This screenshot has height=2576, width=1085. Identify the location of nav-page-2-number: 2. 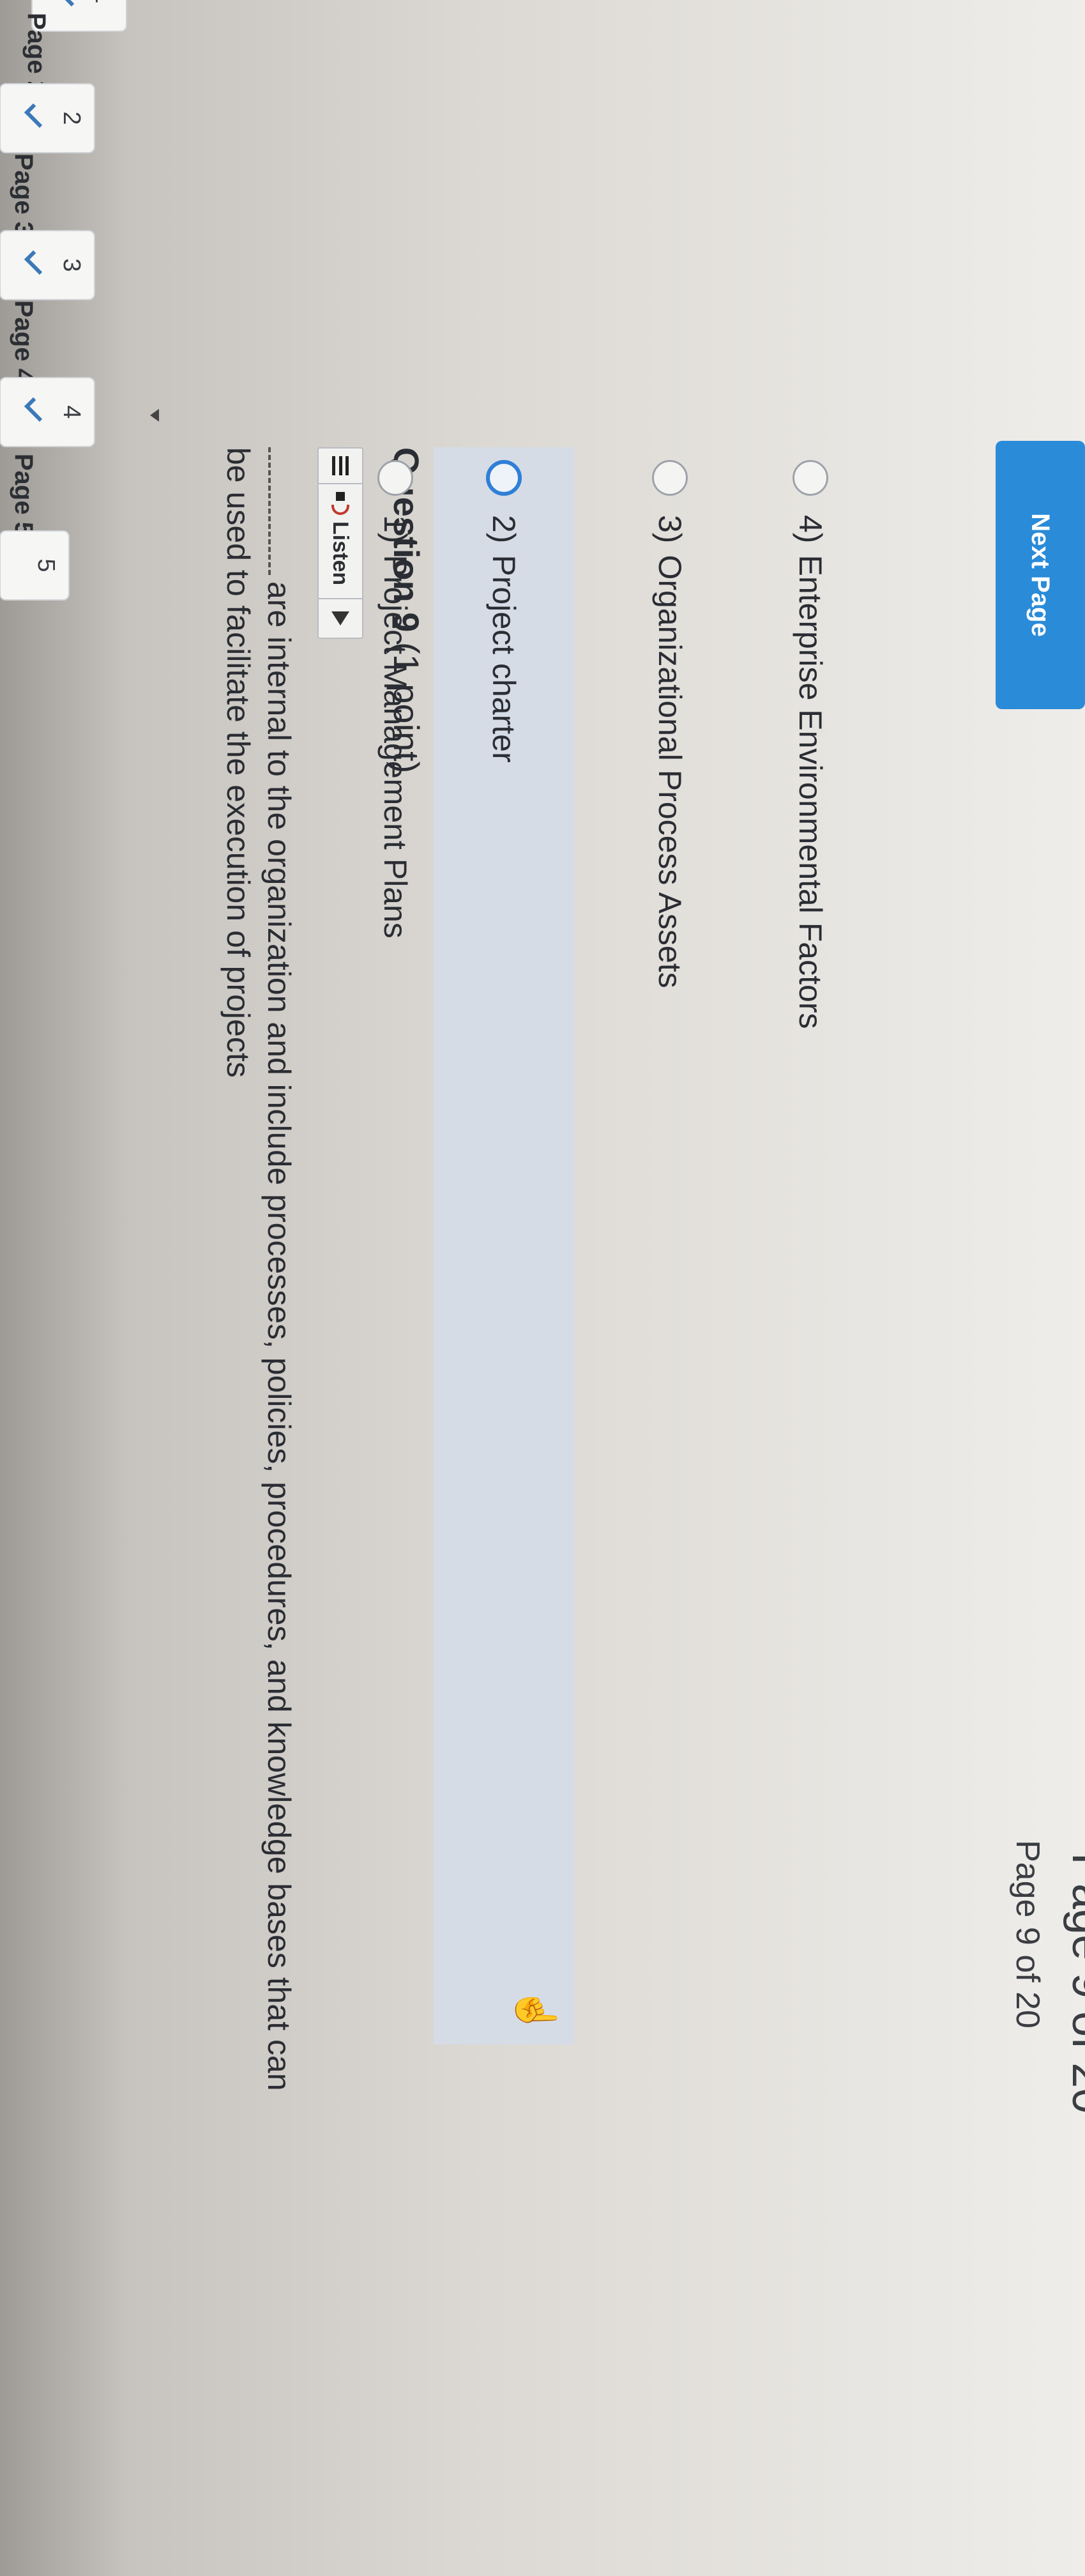
(71, 118).